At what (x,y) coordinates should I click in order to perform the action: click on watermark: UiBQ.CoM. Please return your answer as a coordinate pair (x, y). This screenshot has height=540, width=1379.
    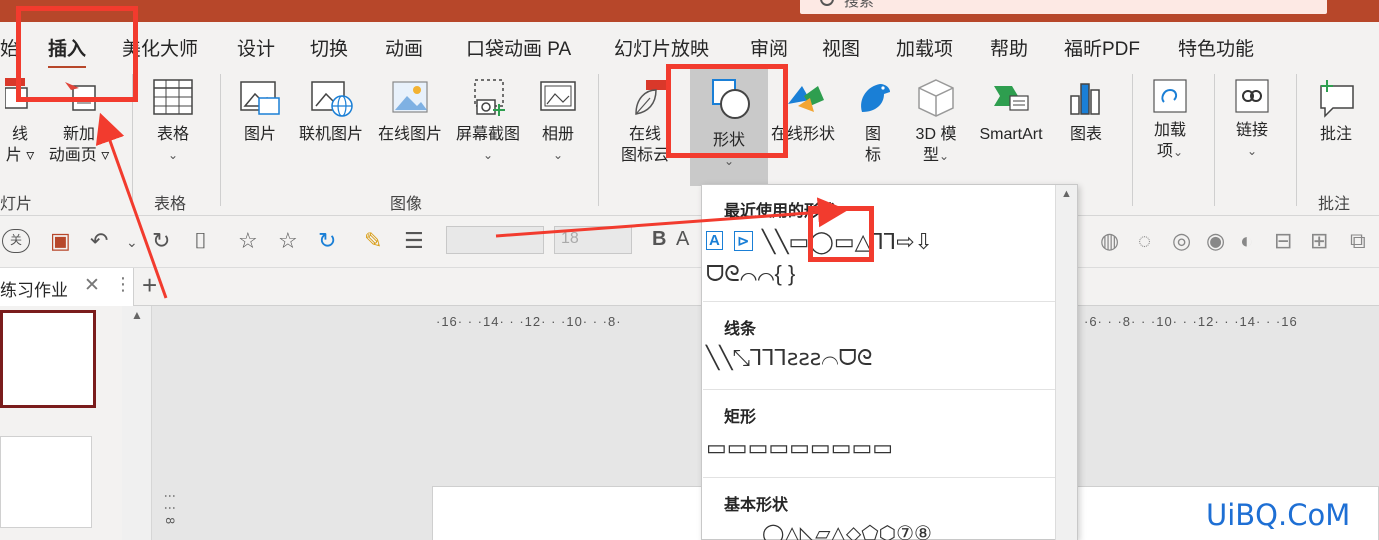
    Looking at the image, I should click on (1278, 515).